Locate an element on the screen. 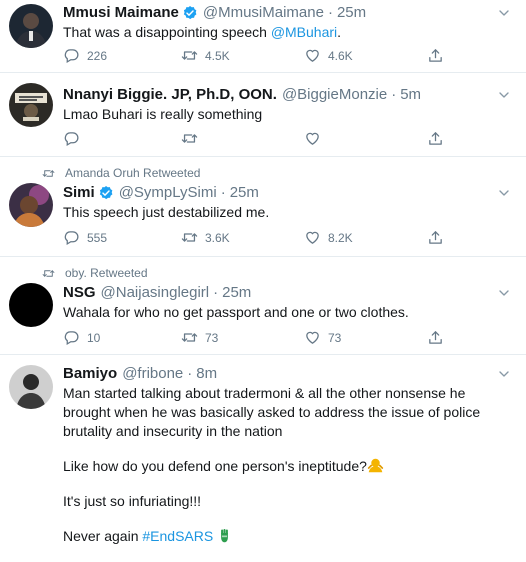 This screenshot has height=562, width=526. user-handle: @fribone is located at coordinates (152, 374).